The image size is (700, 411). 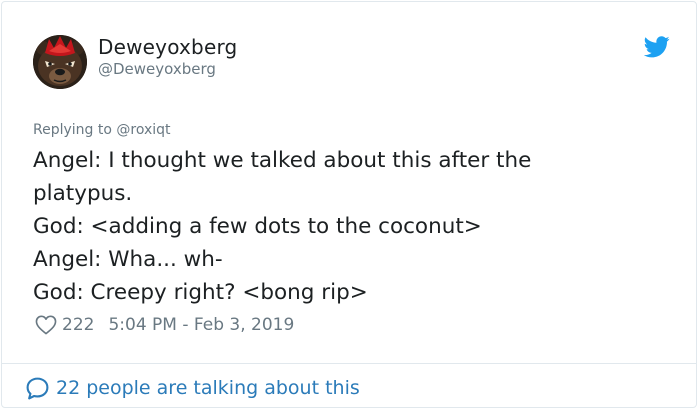 I want to click on talking-about-link: 22 people are talking about this, so click(x=192, y=388).